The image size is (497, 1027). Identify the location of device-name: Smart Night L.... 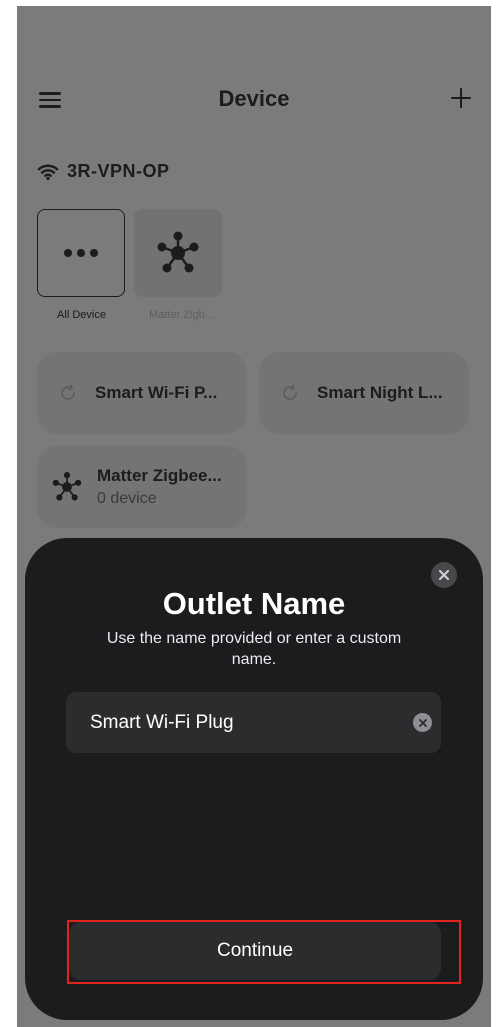
(380, 392).